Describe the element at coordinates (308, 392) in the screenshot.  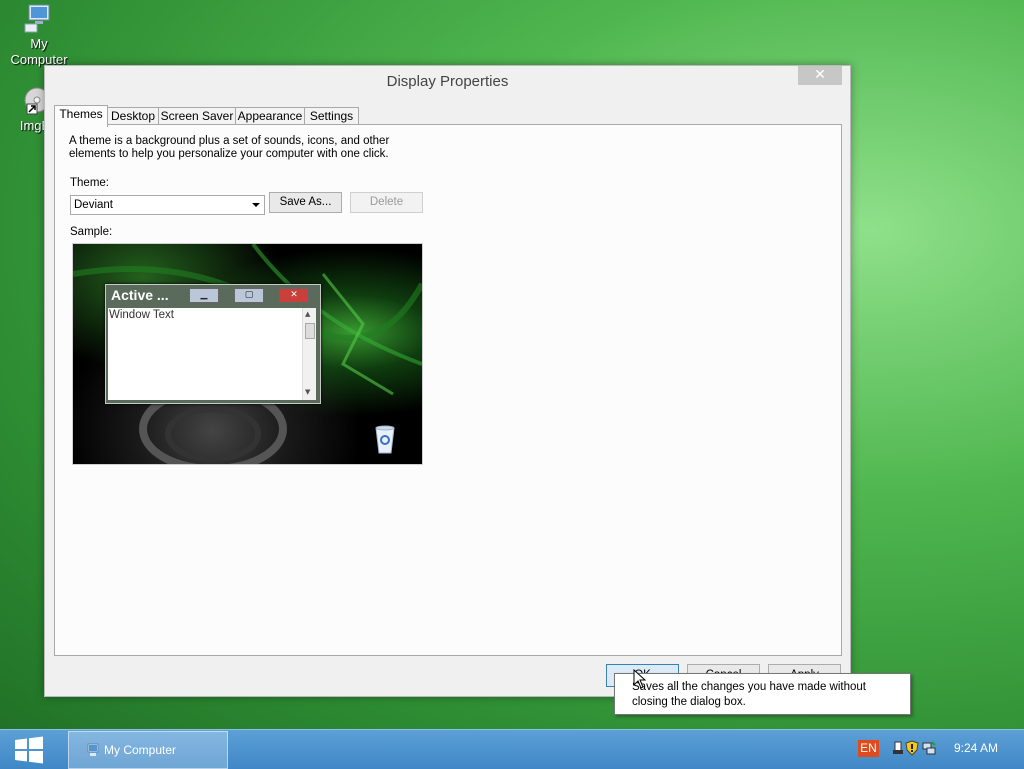
I see `scroll-down-icon: ▼` at that location.